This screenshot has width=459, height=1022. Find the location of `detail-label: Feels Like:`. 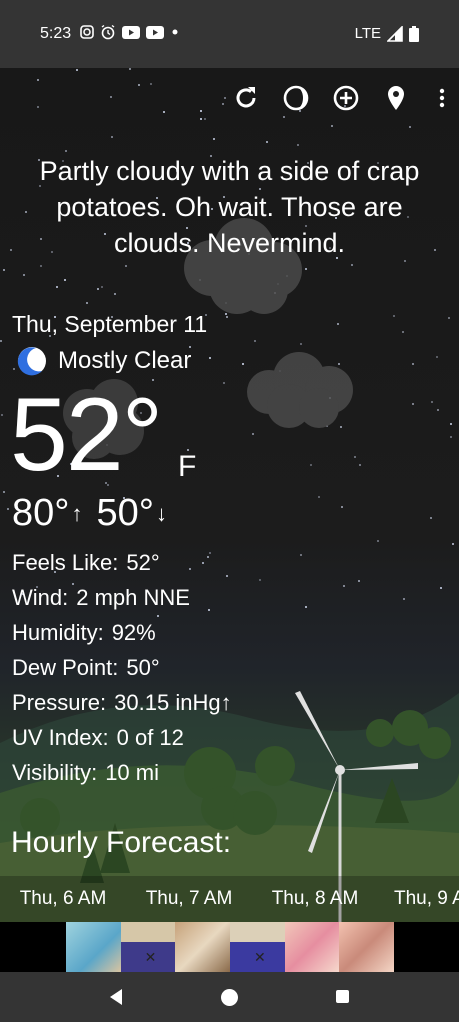

detail-label: Feels Like: is located at coordinates (65, 562).